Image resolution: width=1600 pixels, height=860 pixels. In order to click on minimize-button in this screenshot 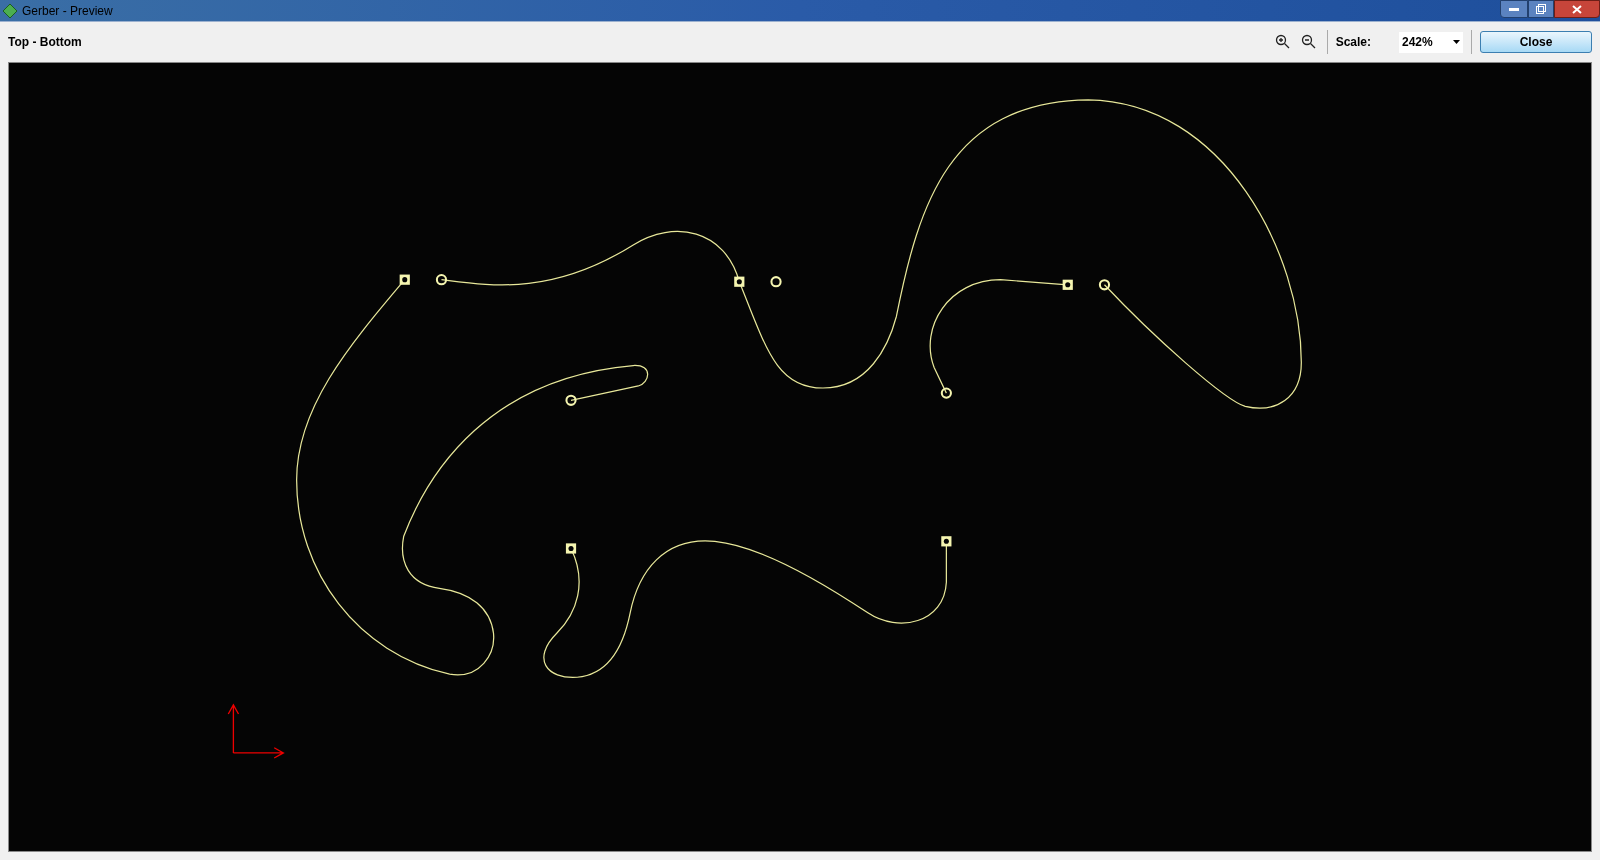, I will do `click(1514, 9)`.